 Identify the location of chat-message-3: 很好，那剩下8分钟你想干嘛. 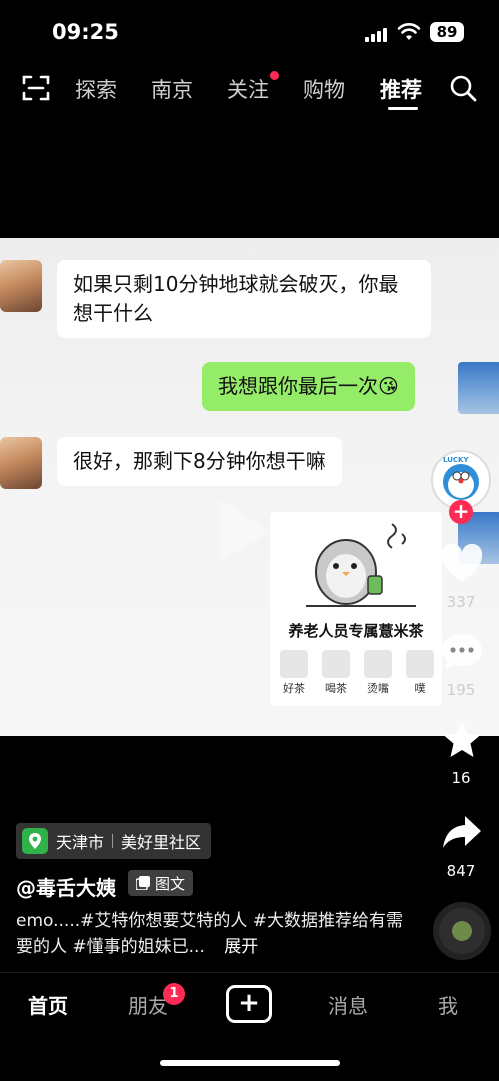
(199, 461).